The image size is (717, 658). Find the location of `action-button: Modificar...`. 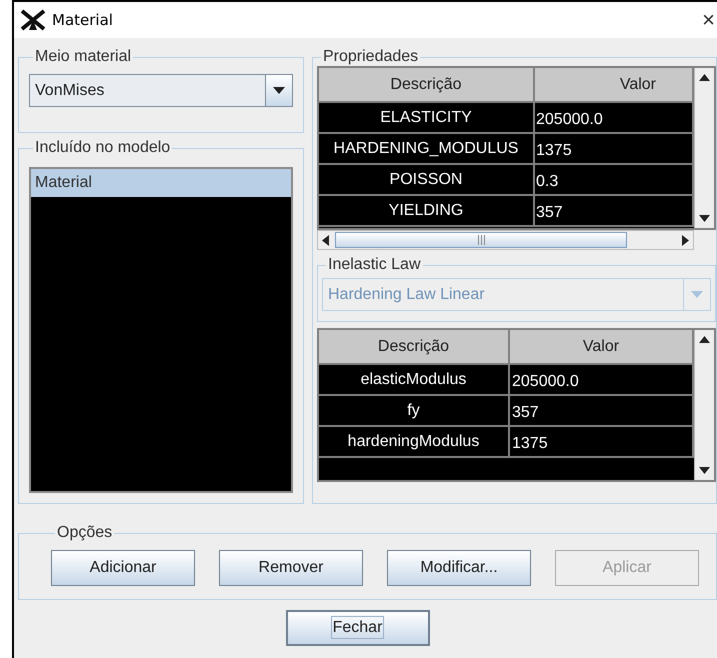

action-button: Modificar... is located at coordinates (459, 568).